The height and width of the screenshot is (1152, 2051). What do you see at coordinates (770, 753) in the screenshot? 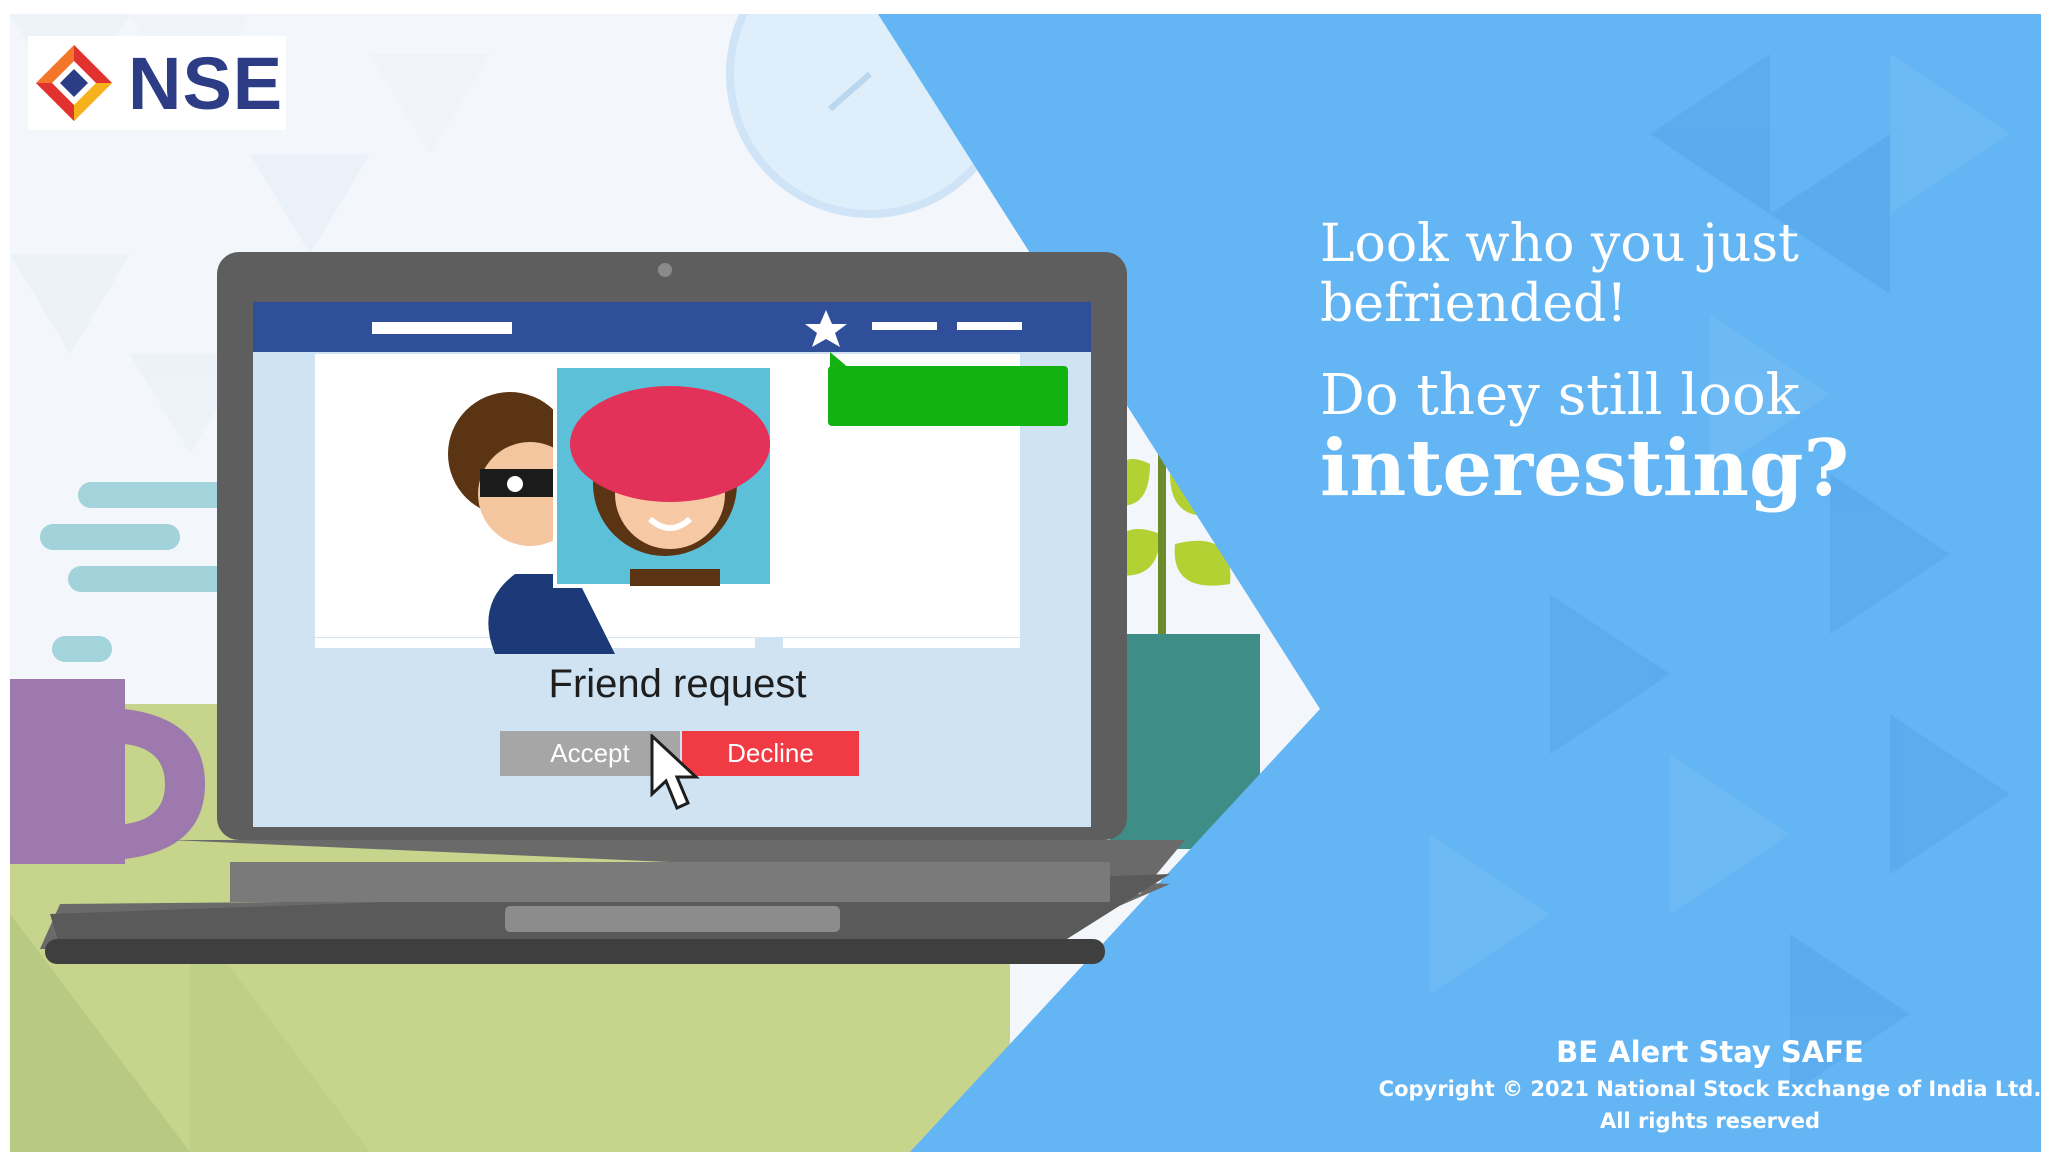
I see `decline-button: Decline` at bounding box center [770, 753].